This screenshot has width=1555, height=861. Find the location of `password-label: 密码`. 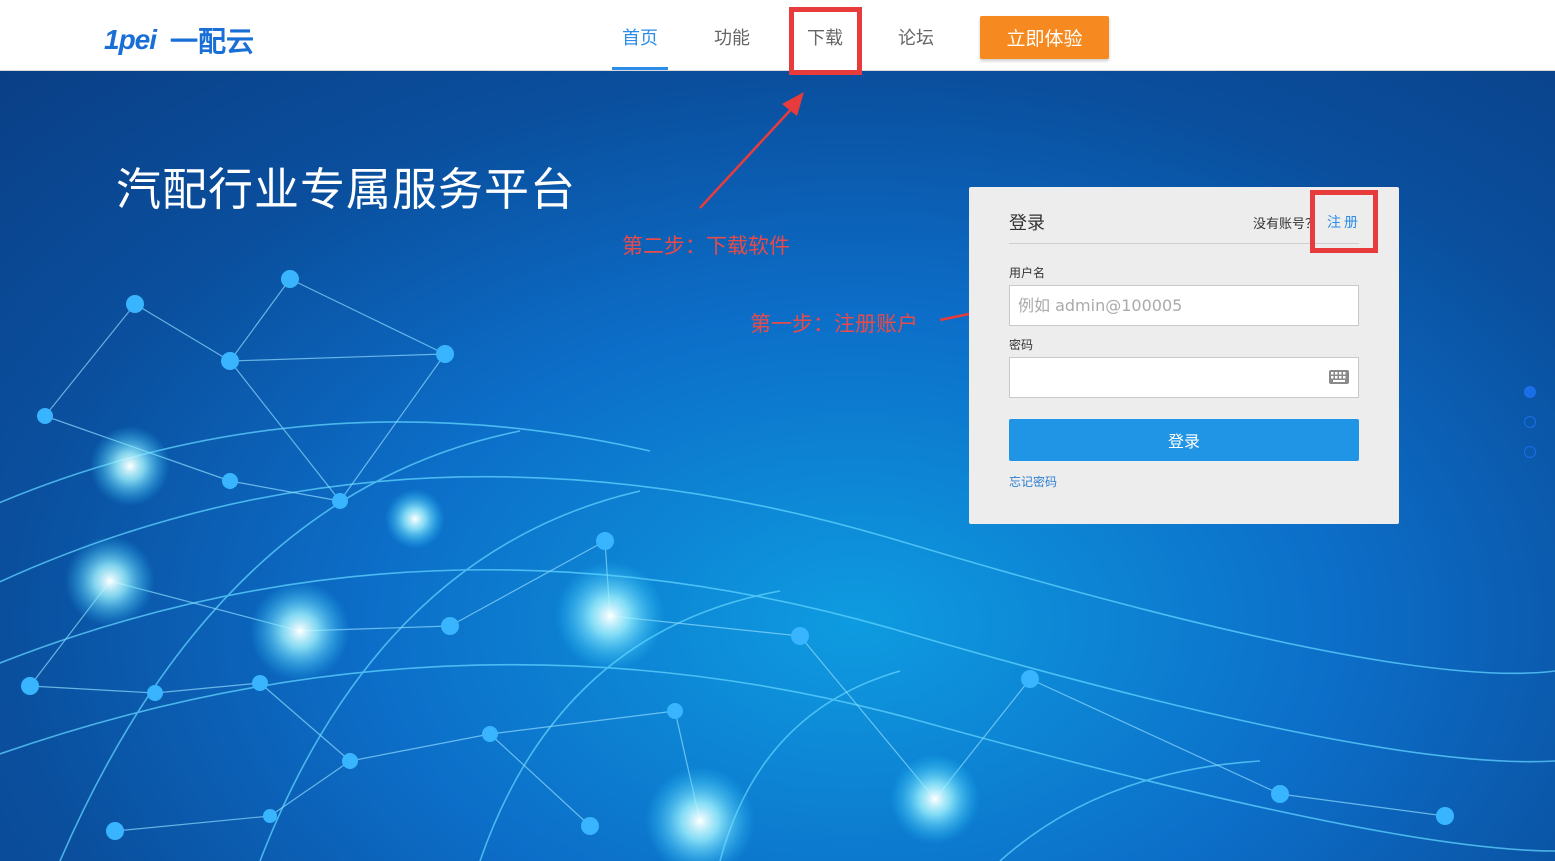

password-label: 密码 is located at coordinates (1021, 345).